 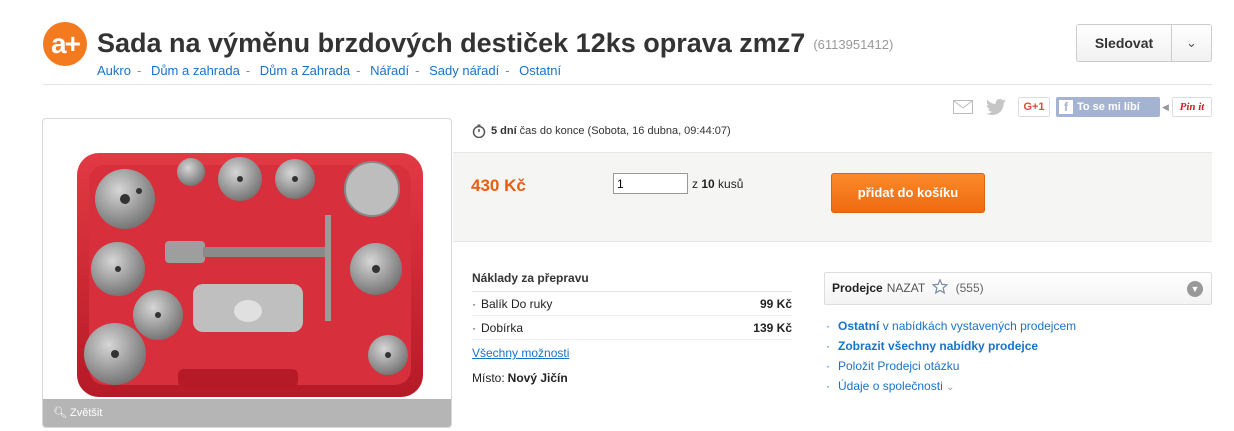 What do you see at coordinates (906, 288) in the screenshot?
I see `seller-name: NAZAT` at bounding box center [906, 288].